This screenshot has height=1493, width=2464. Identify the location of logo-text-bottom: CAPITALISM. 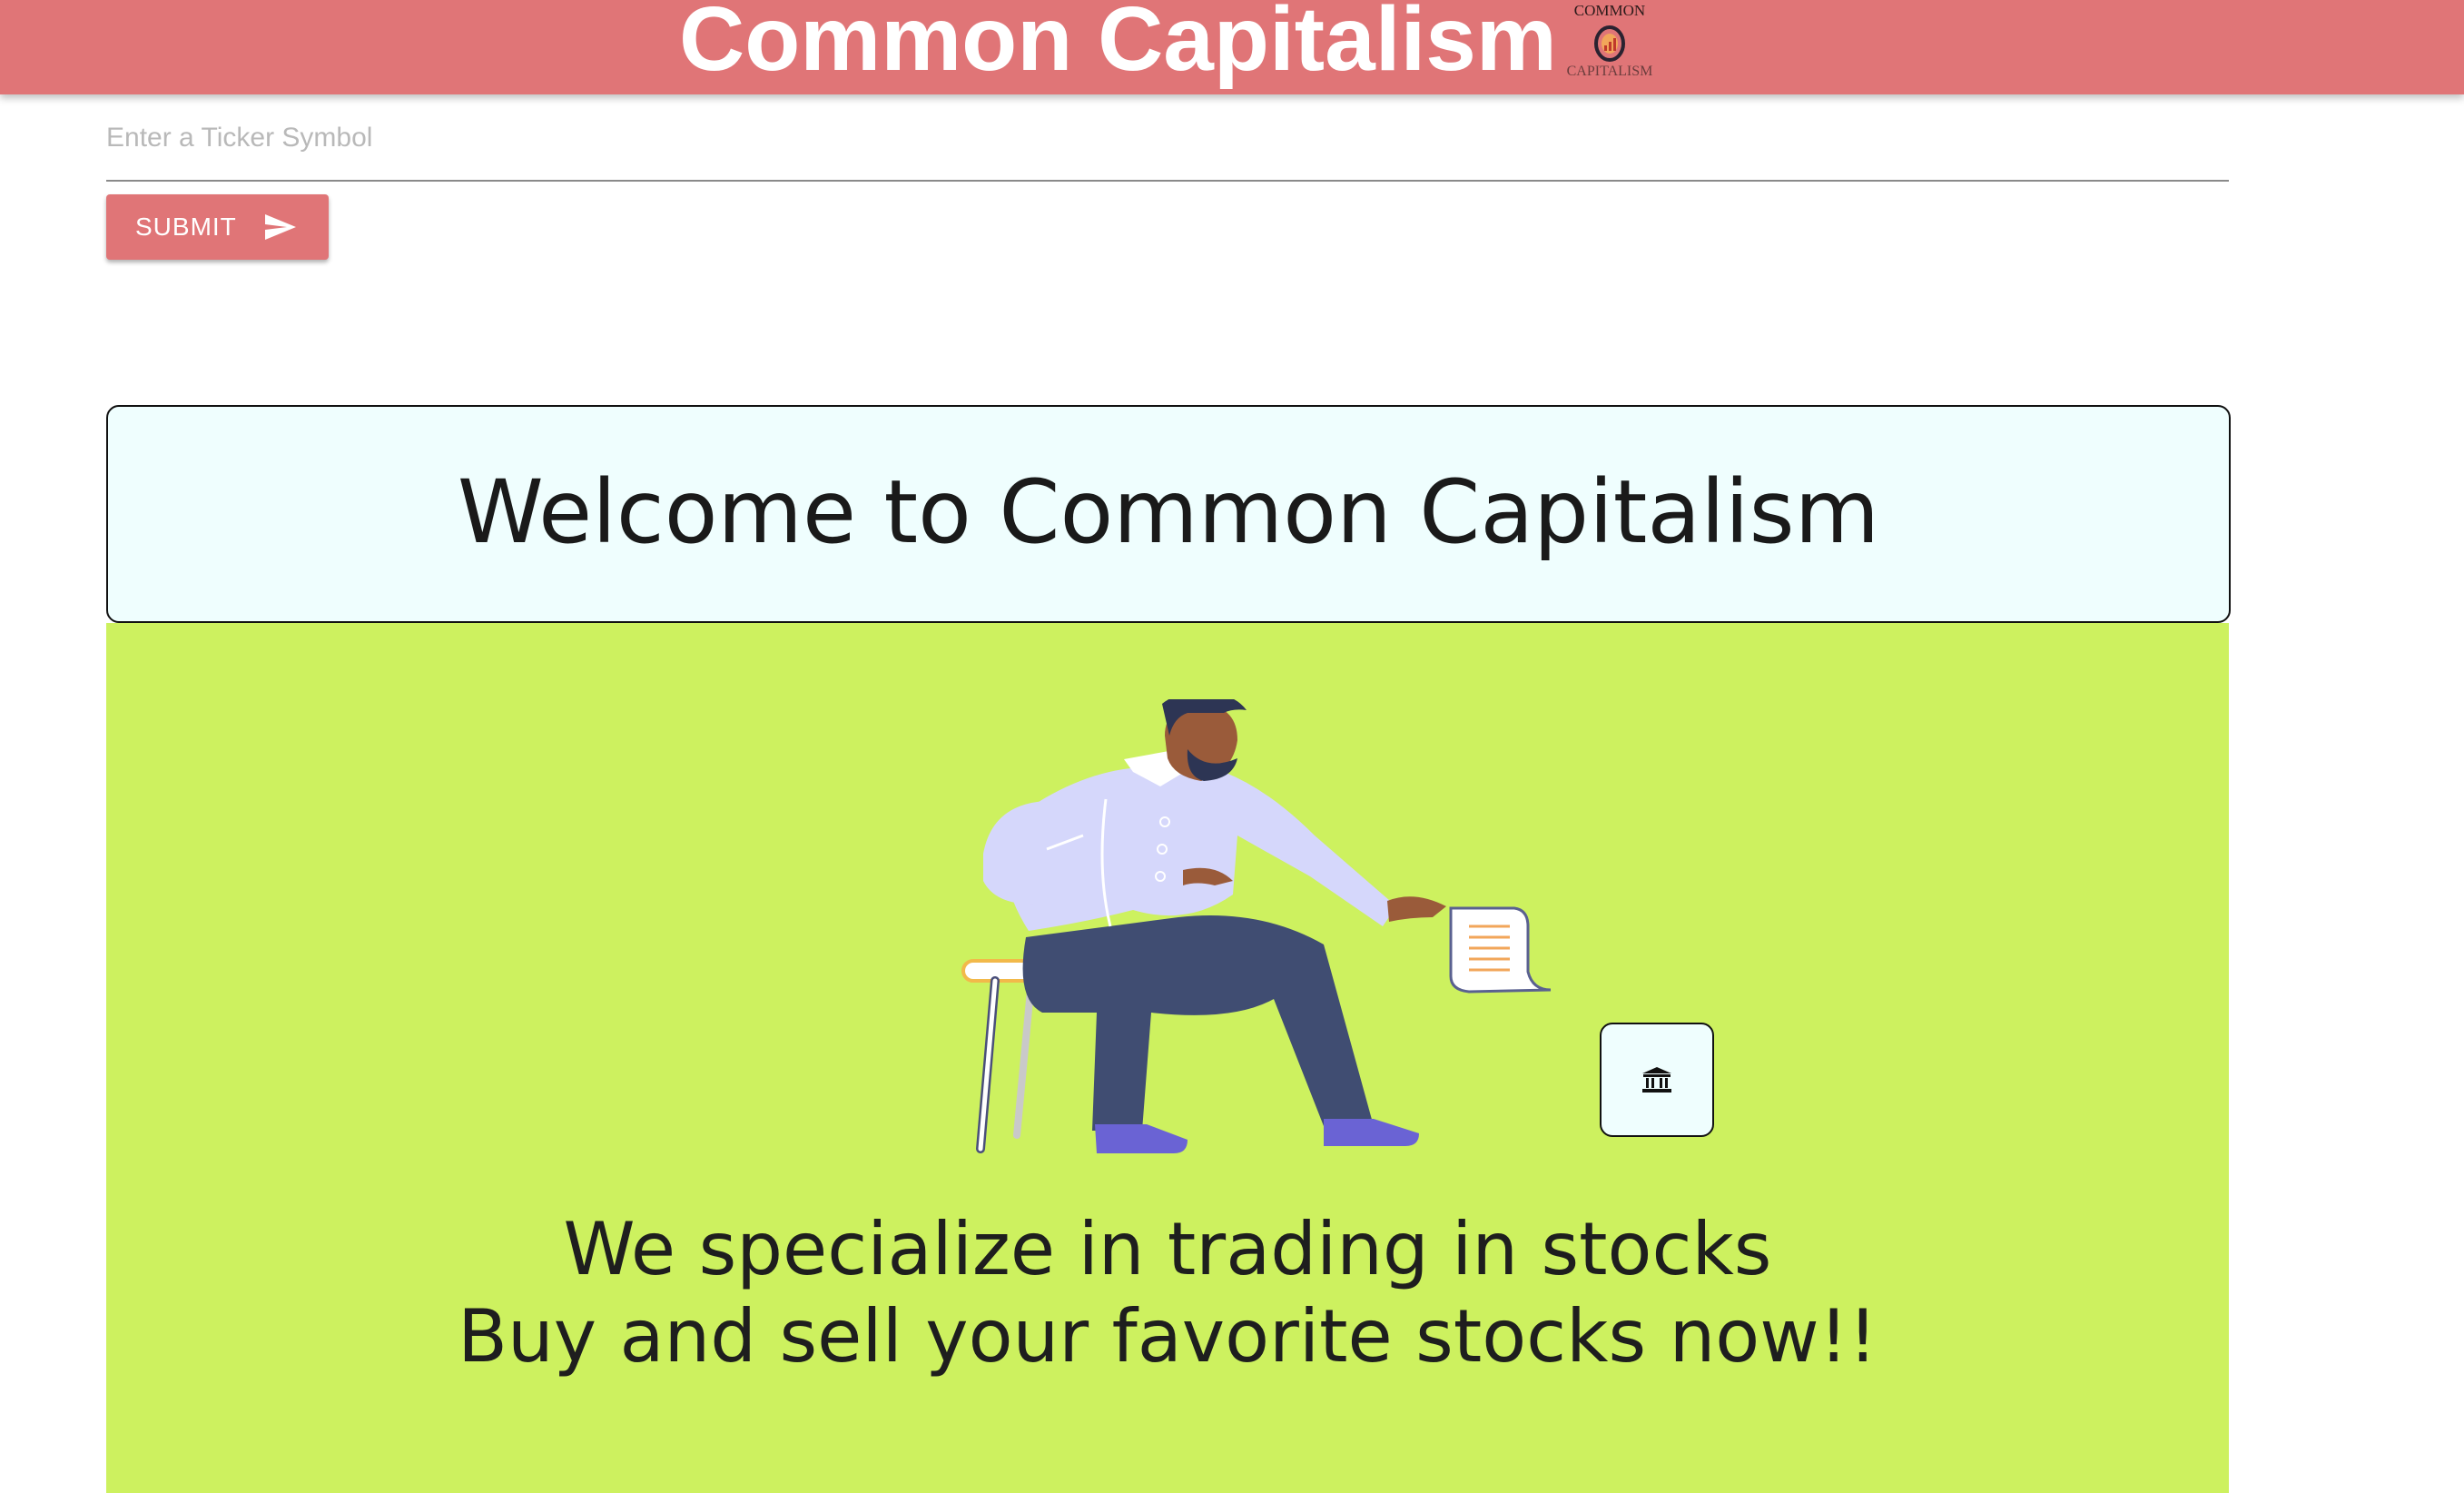
(1609, 71).